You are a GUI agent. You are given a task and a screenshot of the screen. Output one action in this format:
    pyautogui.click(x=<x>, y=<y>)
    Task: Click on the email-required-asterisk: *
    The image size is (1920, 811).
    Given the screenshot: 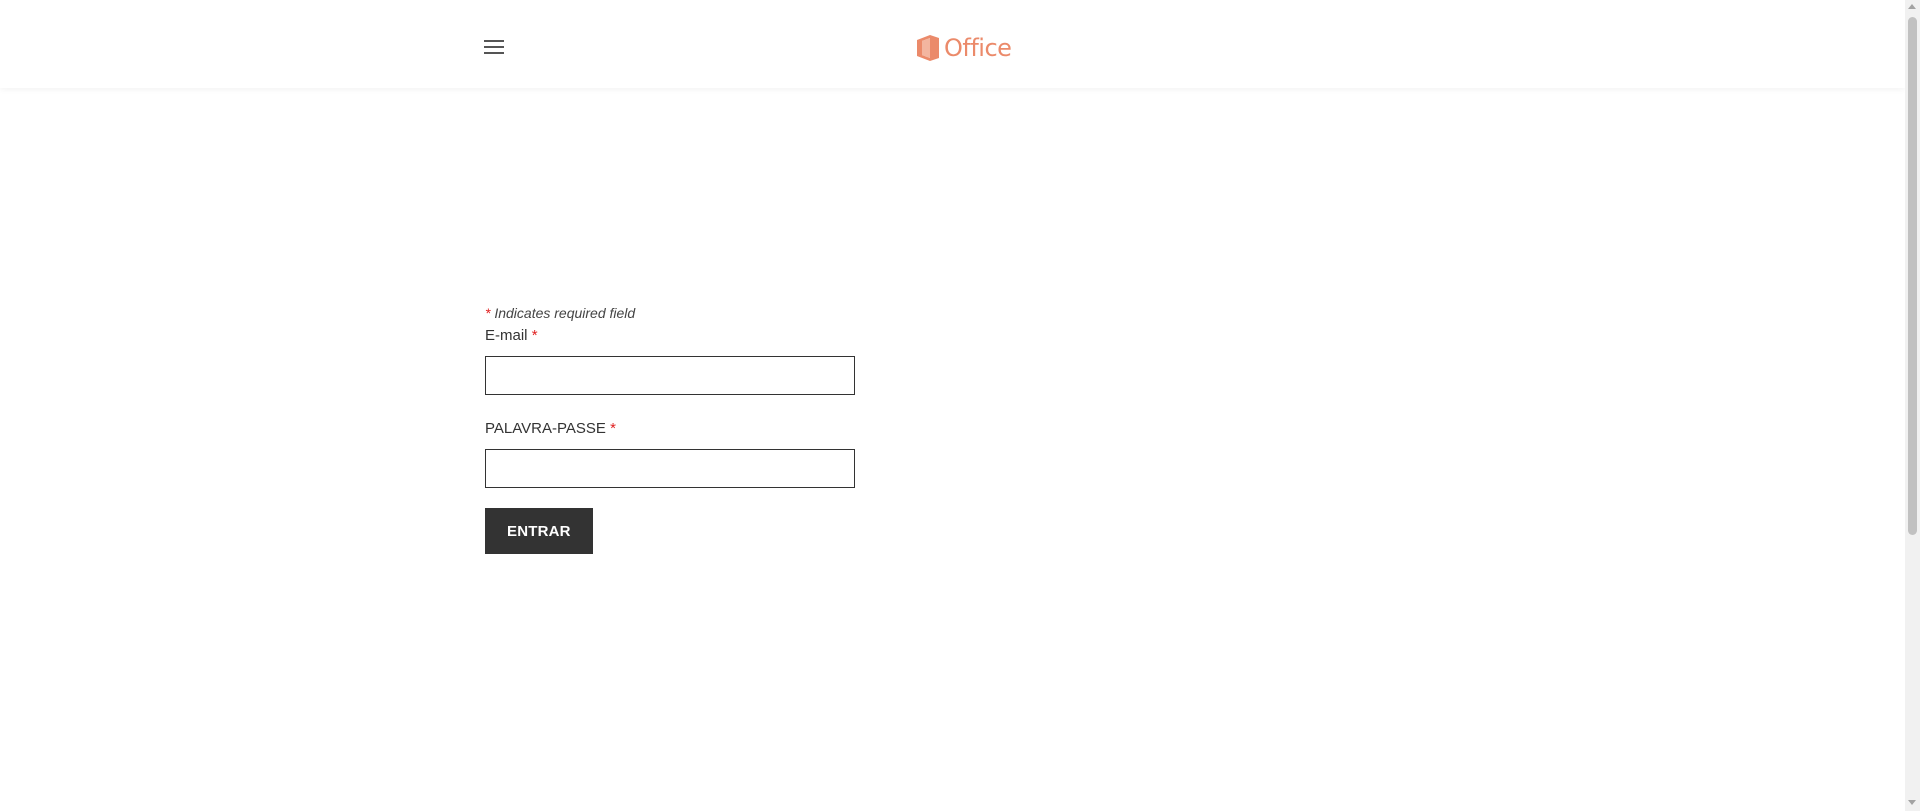 What is the action you would take?
    pyautogui.click(x=534, y=335)
    